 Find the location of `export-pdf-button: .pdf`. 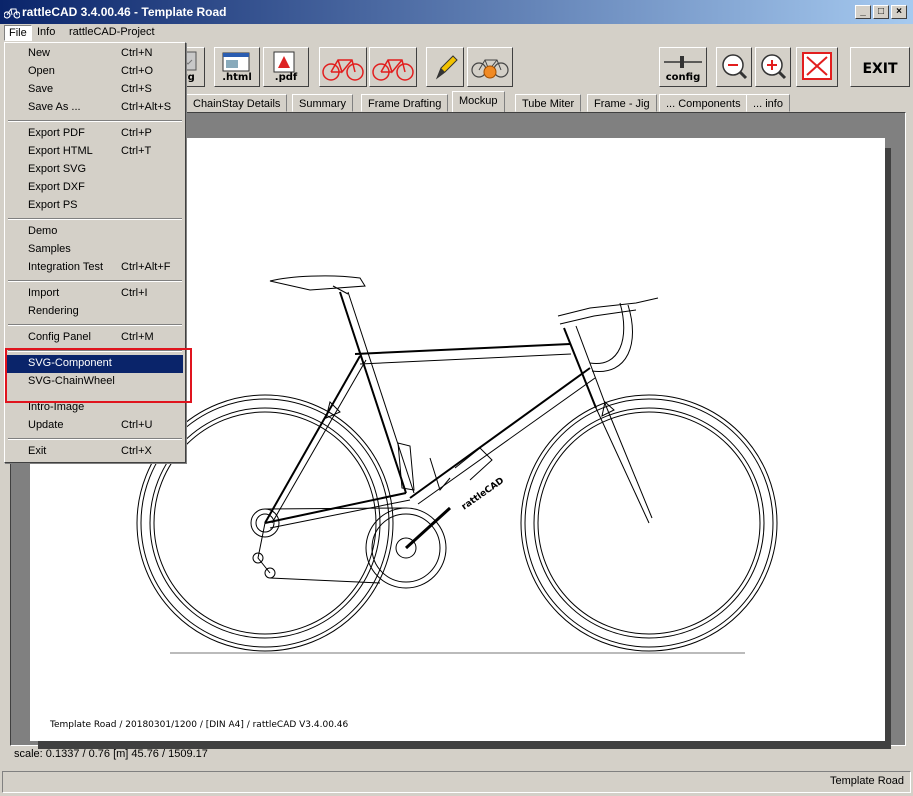

export-pdf-button: .pdf is located at coordinates (286, 67).